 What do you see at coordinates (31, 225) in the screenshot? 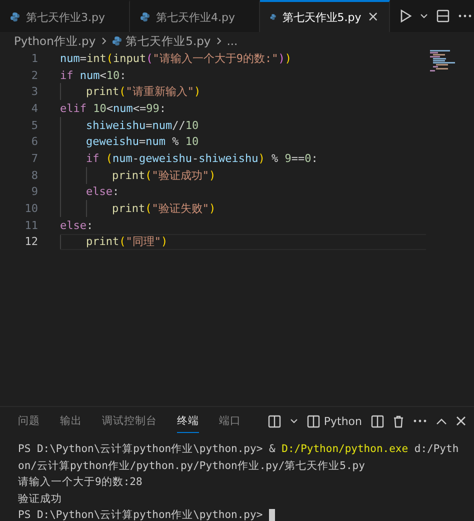
I see `line-number: 11` at bounding box center [31, 225].